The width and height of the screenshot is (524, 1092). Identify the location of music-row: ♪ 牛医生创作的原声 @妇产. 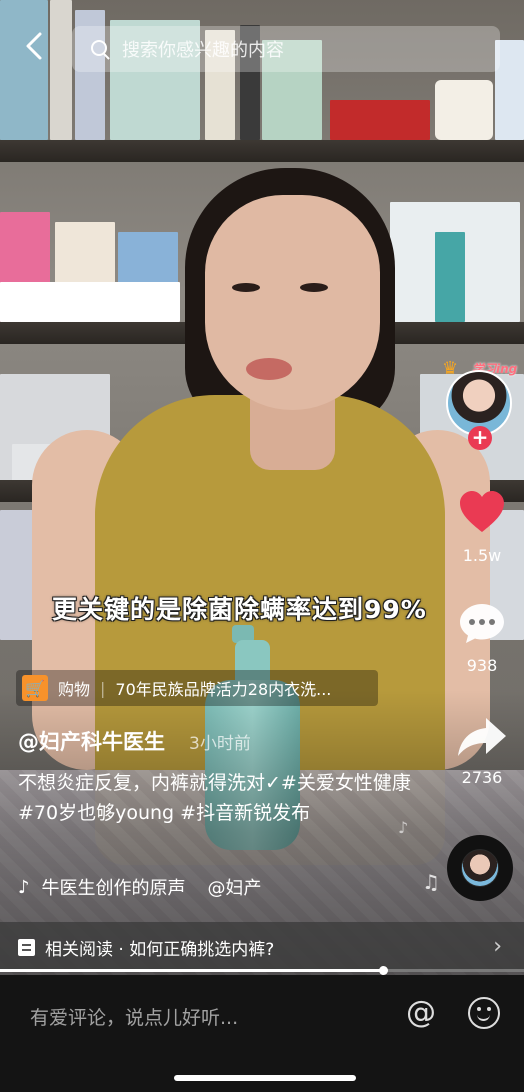
(140, 887).